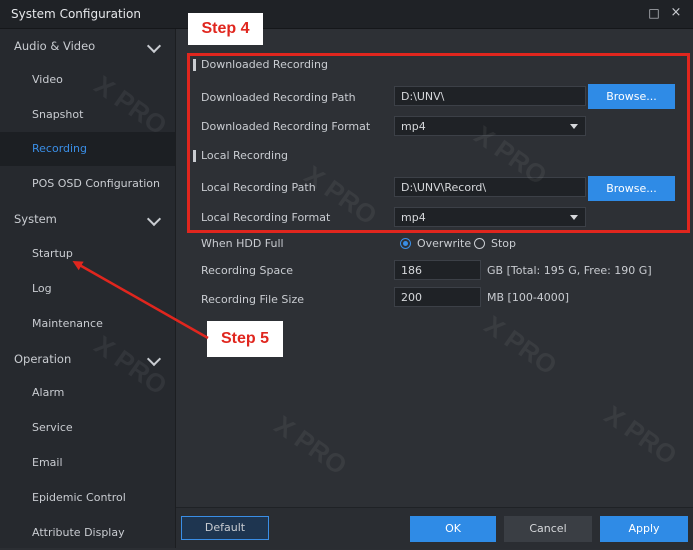 This screenshot has width=693, height=550. What do you see at coordinates (444, 243) in the screenshot?
I see `radio-overwrite-label: Overwrite` at bounding box center [444, 243].